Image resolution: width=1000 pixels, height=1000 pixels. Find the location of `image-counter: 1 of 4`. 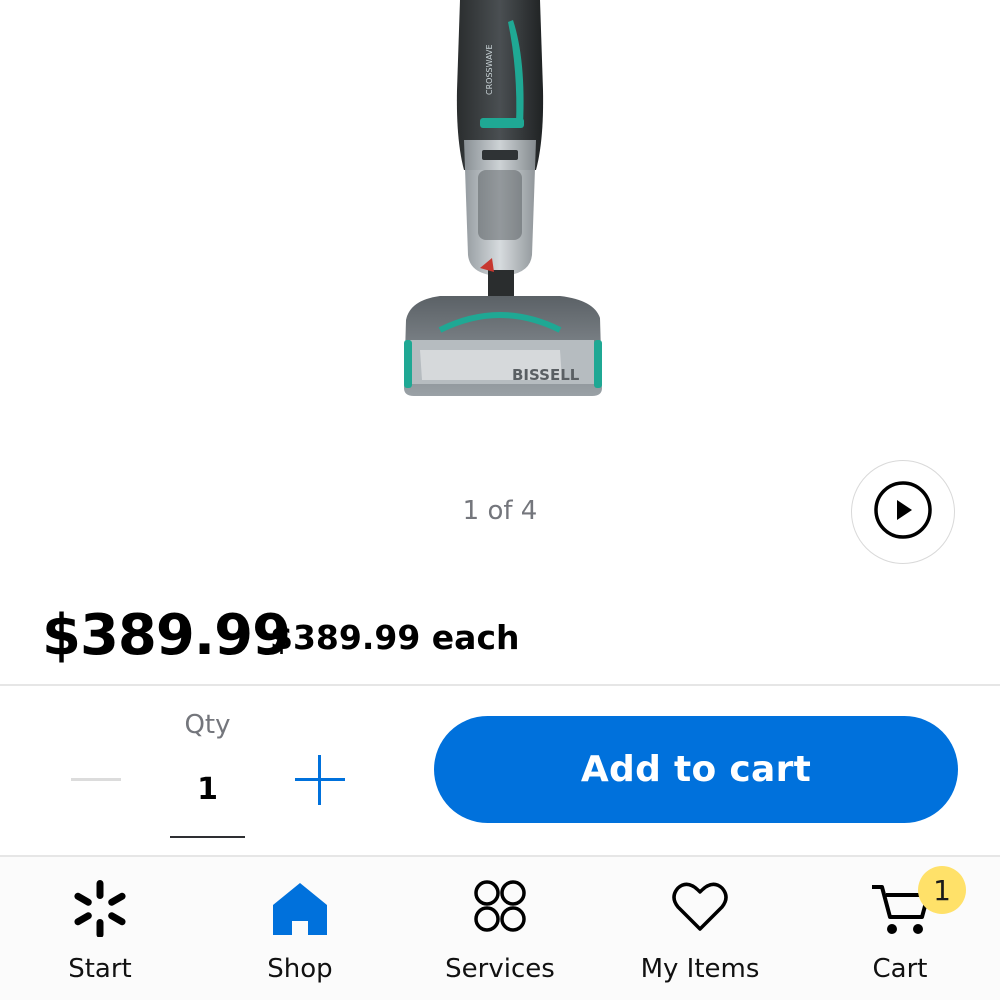

image-counter: 1 of 4 is located at coordinates (500, 511).